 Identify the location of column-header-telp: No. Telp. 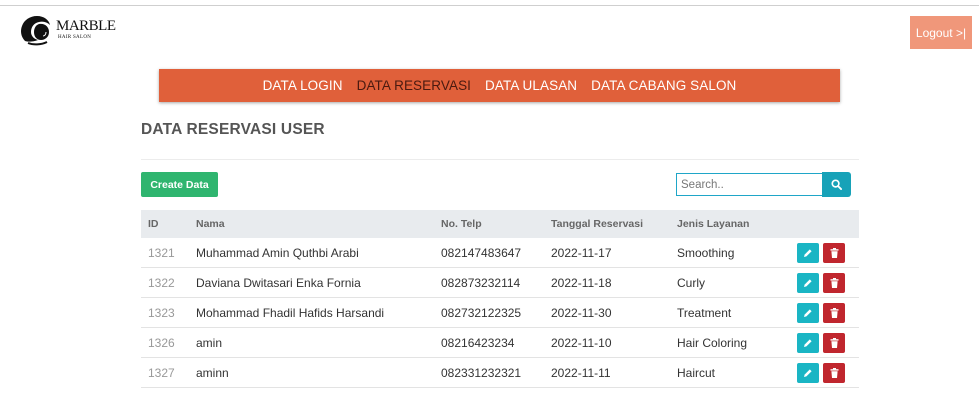
(496, 224).